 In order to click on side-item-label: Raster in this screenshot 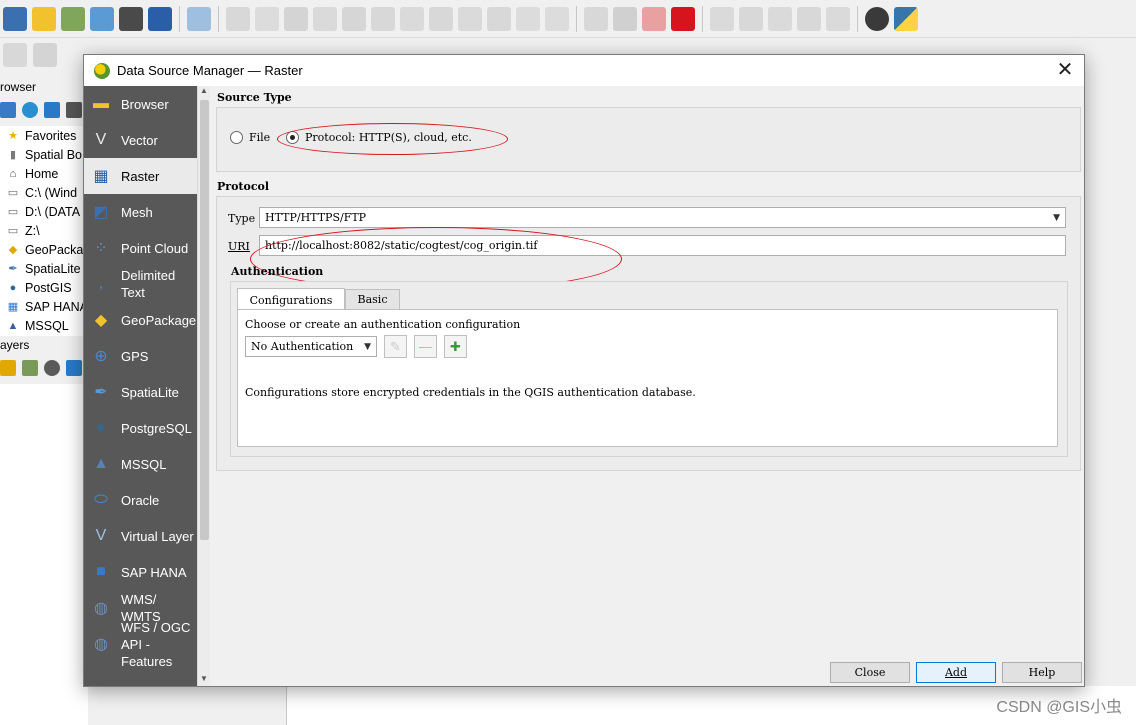, I will do `click(140, 176)`.